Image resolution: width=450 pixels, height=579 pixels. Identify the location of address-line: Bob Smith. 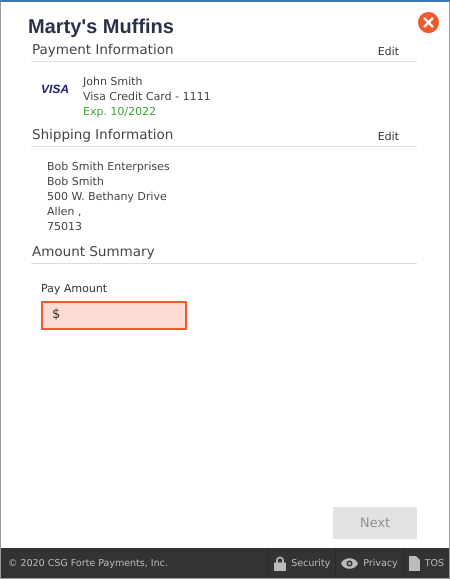
(76, 181).